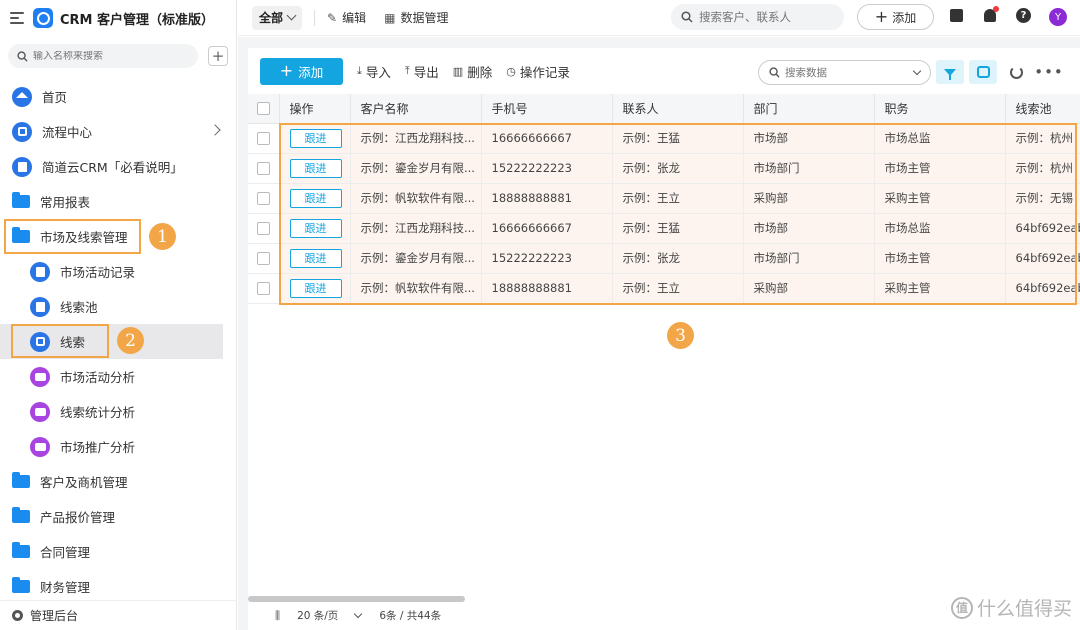 Image resolution: width=1080 pixels, height=630 pixels. What do you see at coordinates (416, 17) in the screenshot?
I see `data-manage-button: ▦ 数据管理` at bounding box center [416, 17].